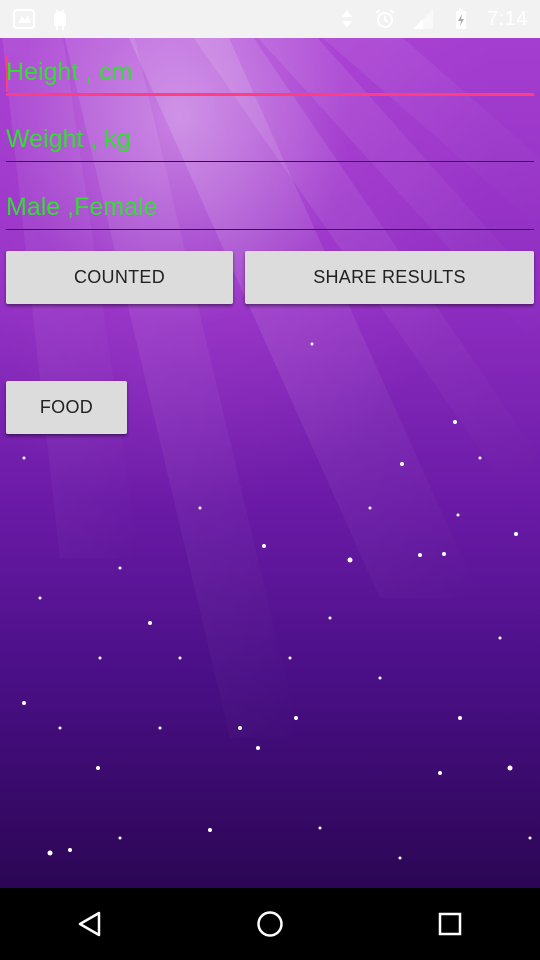 This screenshot has height=960, width=540. Describe the element at coordinates (389, 277) in the screenshot. I see `share-results-button: SHARE RESULTS` at that location.